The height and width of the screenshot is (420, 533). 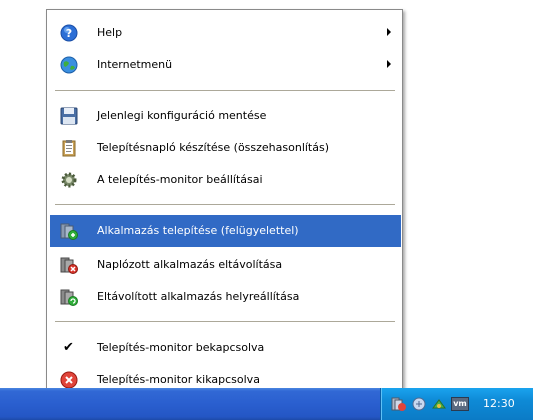 I want to click on menu-item-label: Telepítés-monitor kikapcsolva, so click(x=178, y=379).